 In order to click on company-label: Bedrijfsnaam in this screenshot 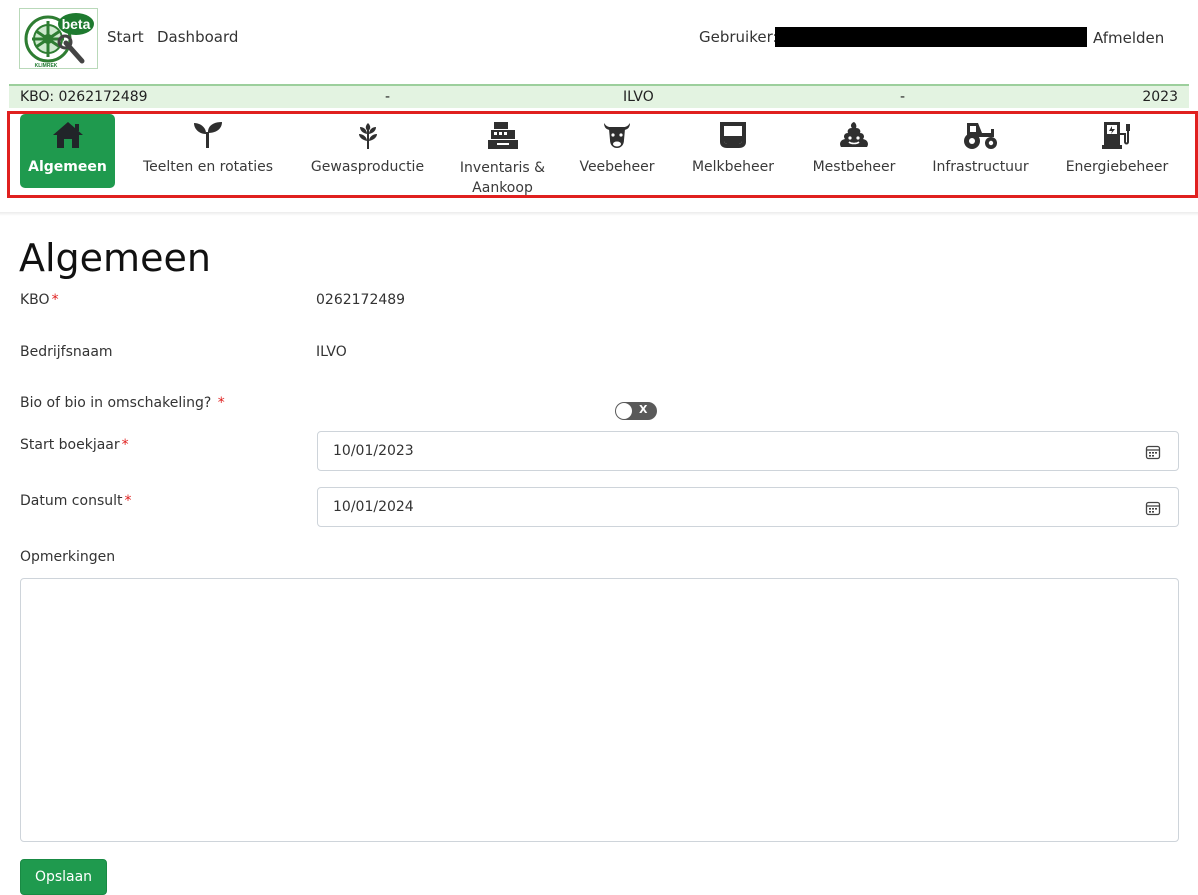, I will do `click(66, 352)`.